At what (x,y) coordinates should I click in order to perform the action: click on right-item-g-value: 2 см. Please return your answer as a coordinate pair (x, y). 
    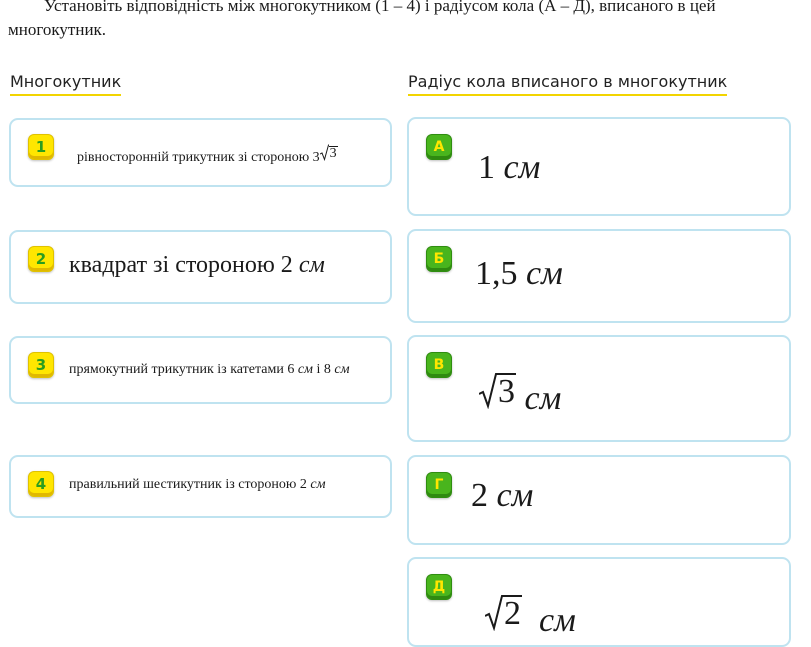
    Looking at the image, I should click on (502, 495).